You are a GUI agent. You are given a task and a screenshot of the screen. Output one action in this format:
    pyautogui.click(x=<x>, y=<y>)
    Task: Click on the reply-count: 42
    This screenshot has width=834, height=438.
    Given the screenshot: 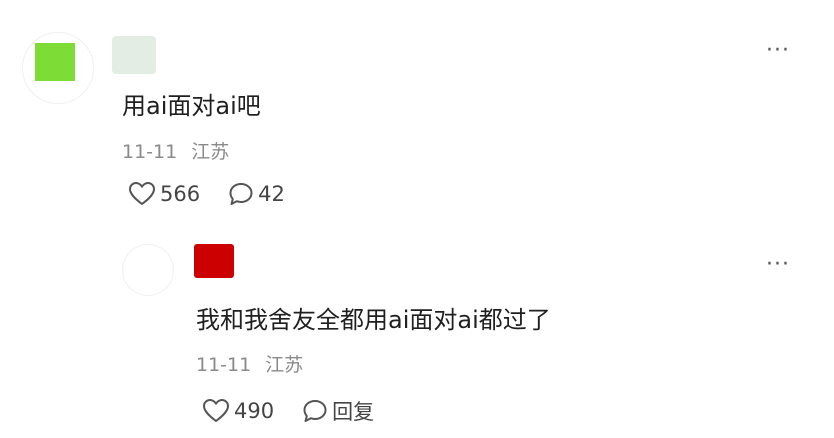 What is the action you would take?
    pyautogui.click(x=271, y=194)
    